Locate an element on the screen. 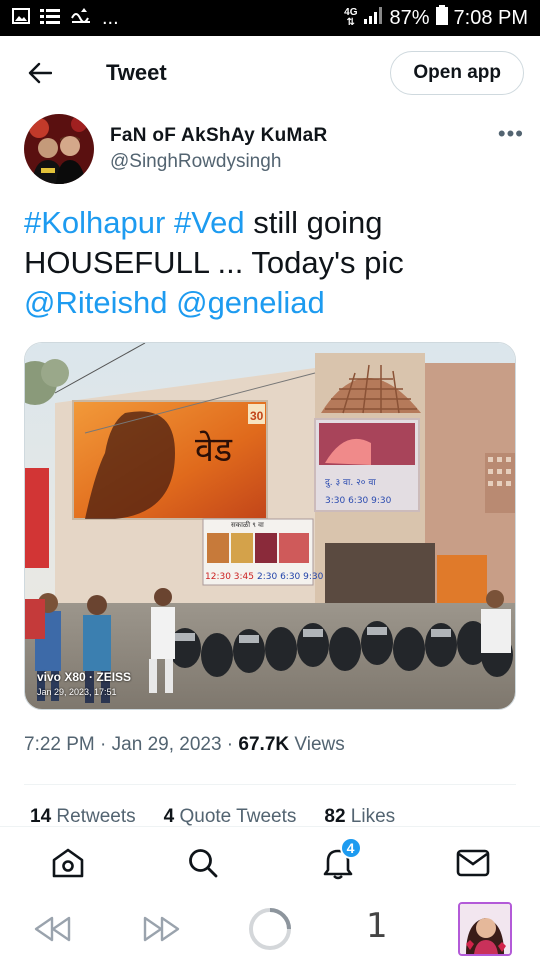 This screenshot has width=540, height=960. watermark-date: Jan 29, 2023, 17:51 is located at coordinates (77, 692).